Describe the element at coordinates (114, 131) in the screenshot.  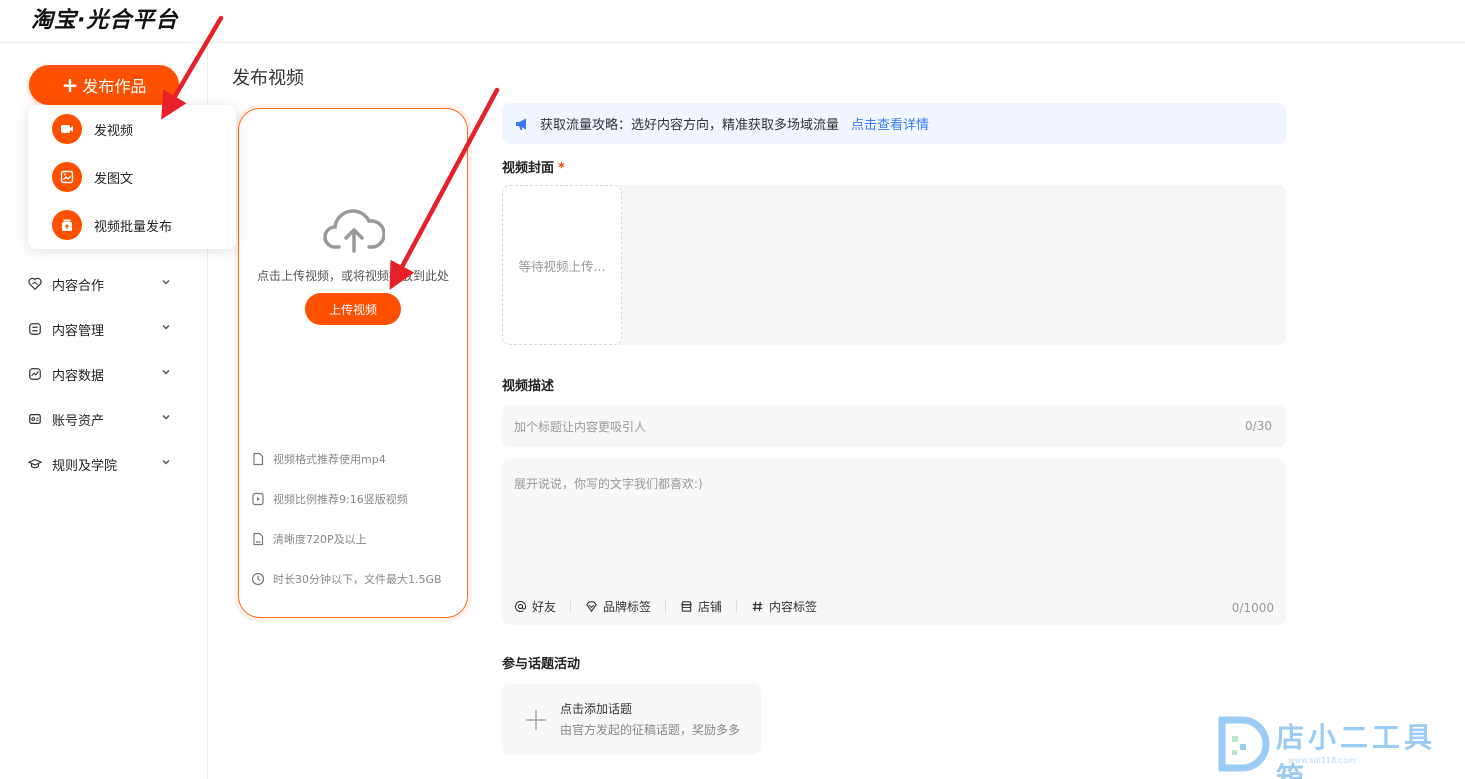
I see `menu-item-label: 发视频` at that location.